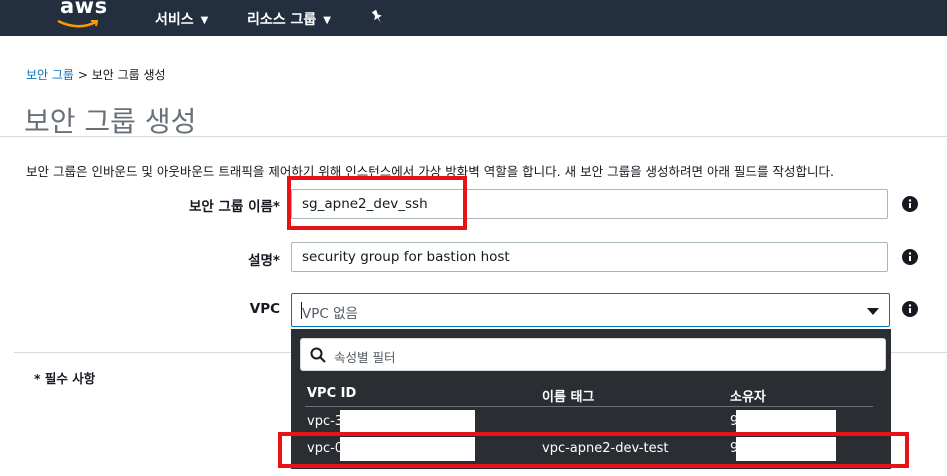 The width and height of the screenshot is (947, 476). What do you see at coordinates (65, 378) in the screenshot?
I see `required-note: * 필수 사항` at bounding box center [65, 378].